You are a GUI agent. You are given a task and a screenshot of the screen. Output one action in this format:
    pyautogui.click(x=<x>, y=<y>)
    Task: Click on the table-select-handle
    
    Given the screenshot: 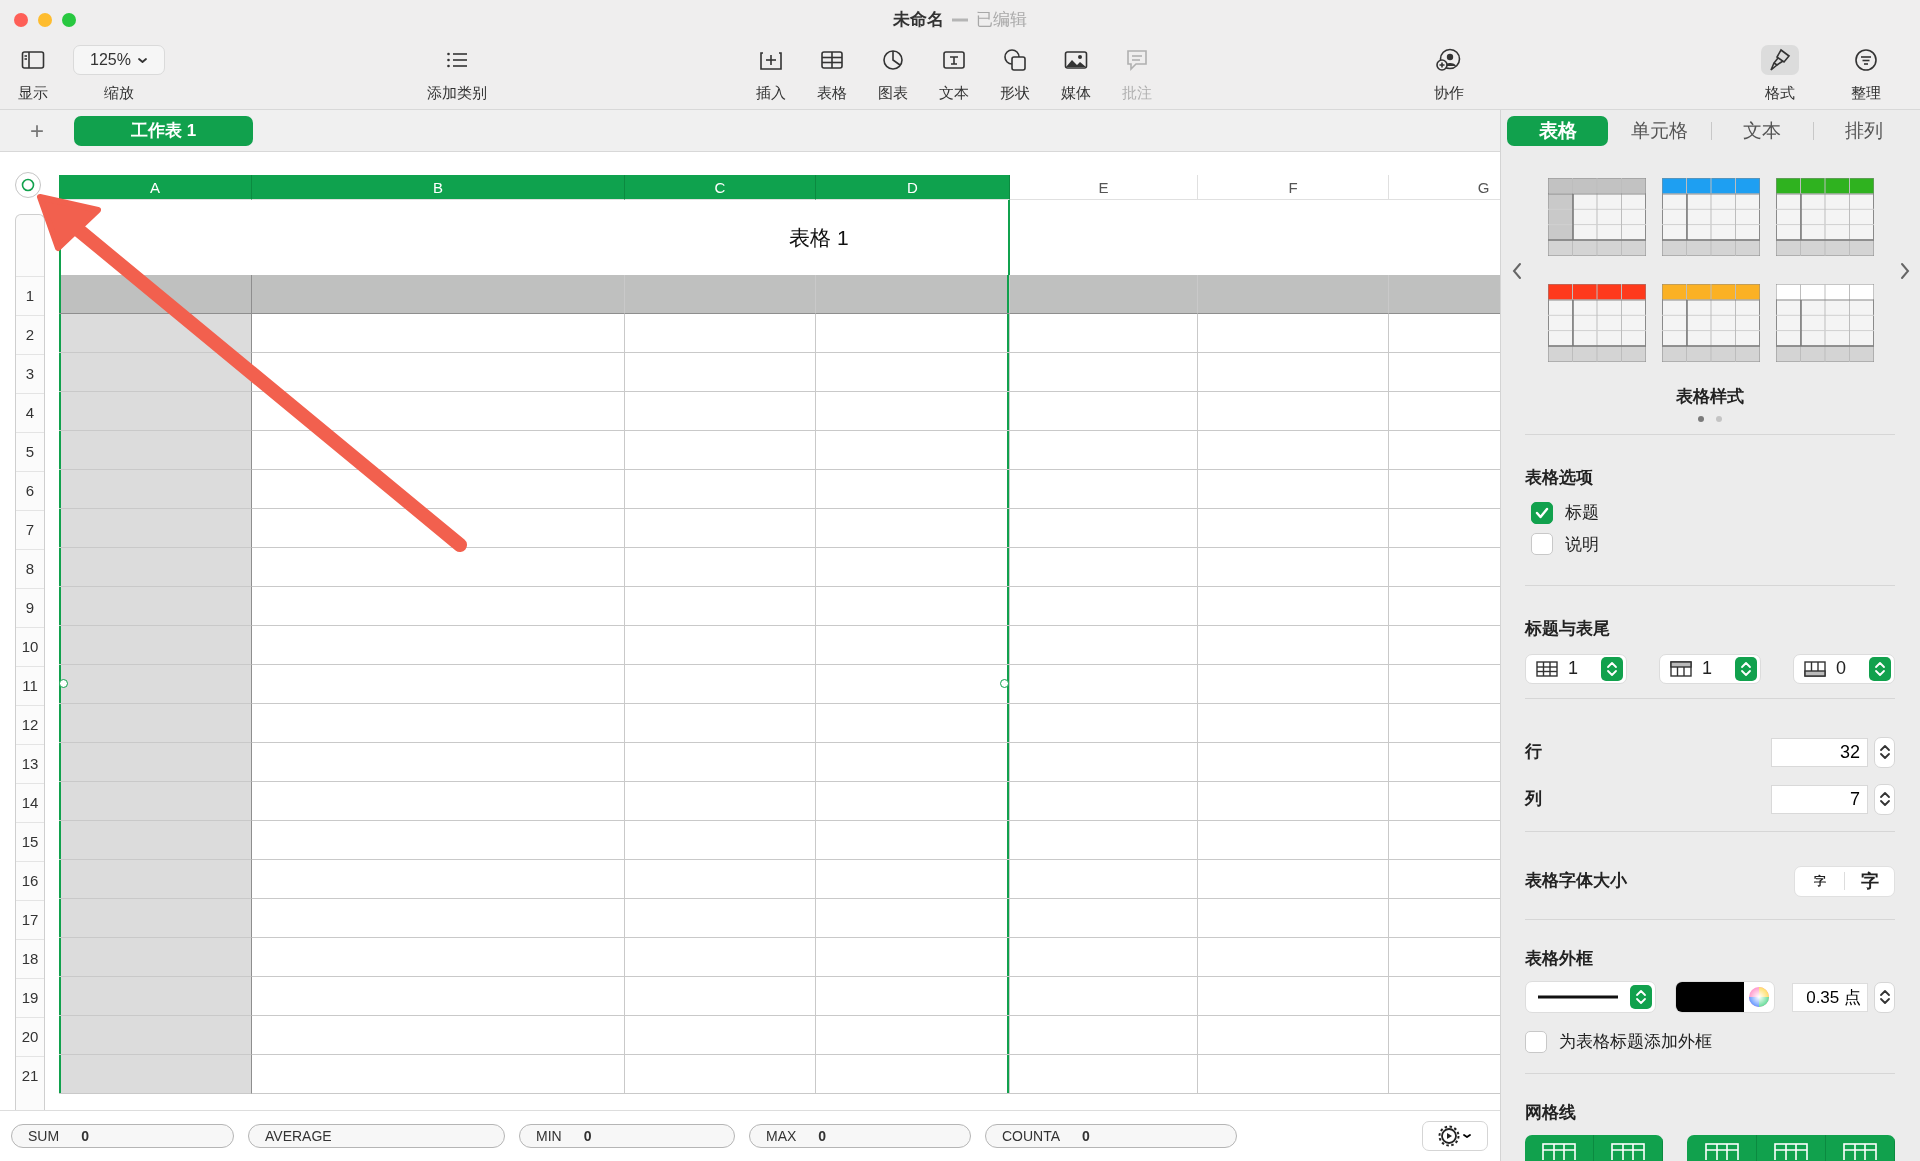 What is the action you would take?
    pyautogui.click(x=28, y=185)
    